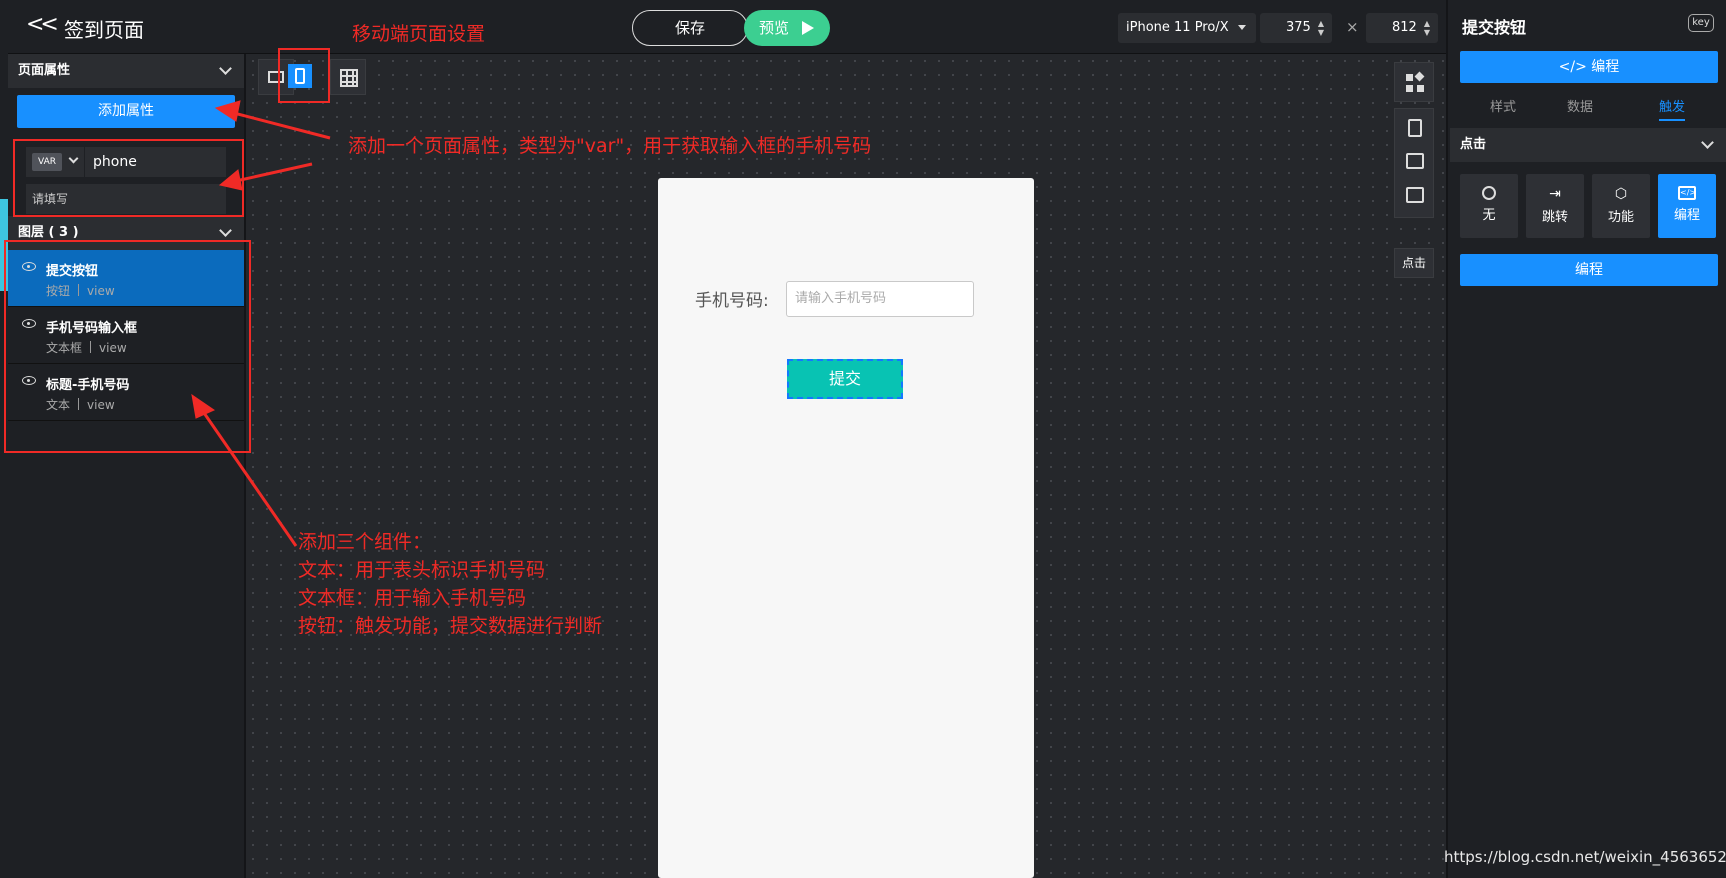 Image resolution: width=1726 pixels, height=878 pixels. Describe the element at coordinates (1585, 857) in the screenshot. I see `watermark: https://blog.csdn.net/weixin_45636528` at that location.